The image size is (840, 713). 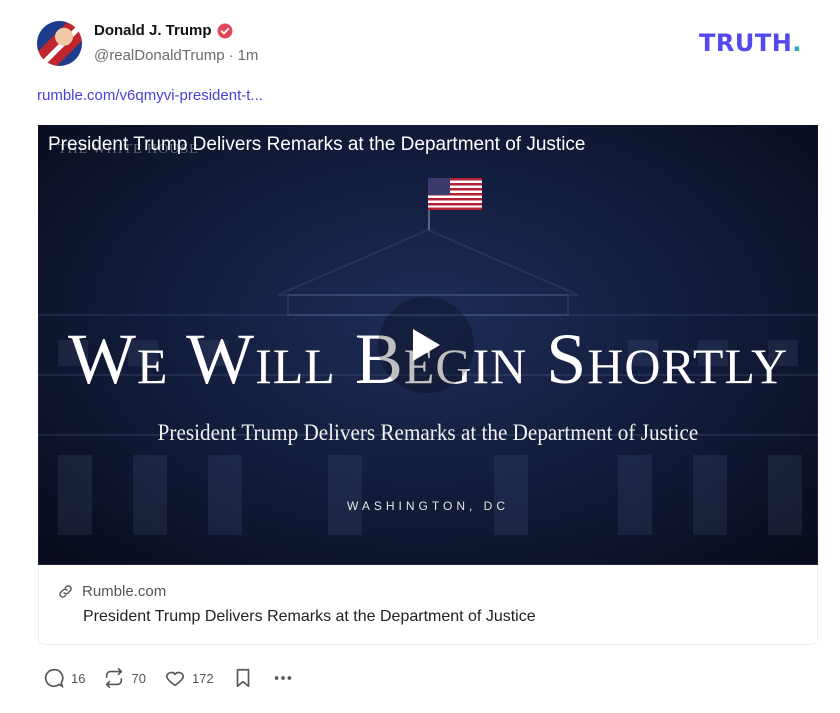 I want to click on logo-text: TRUTH, so click(x=746, y=43).